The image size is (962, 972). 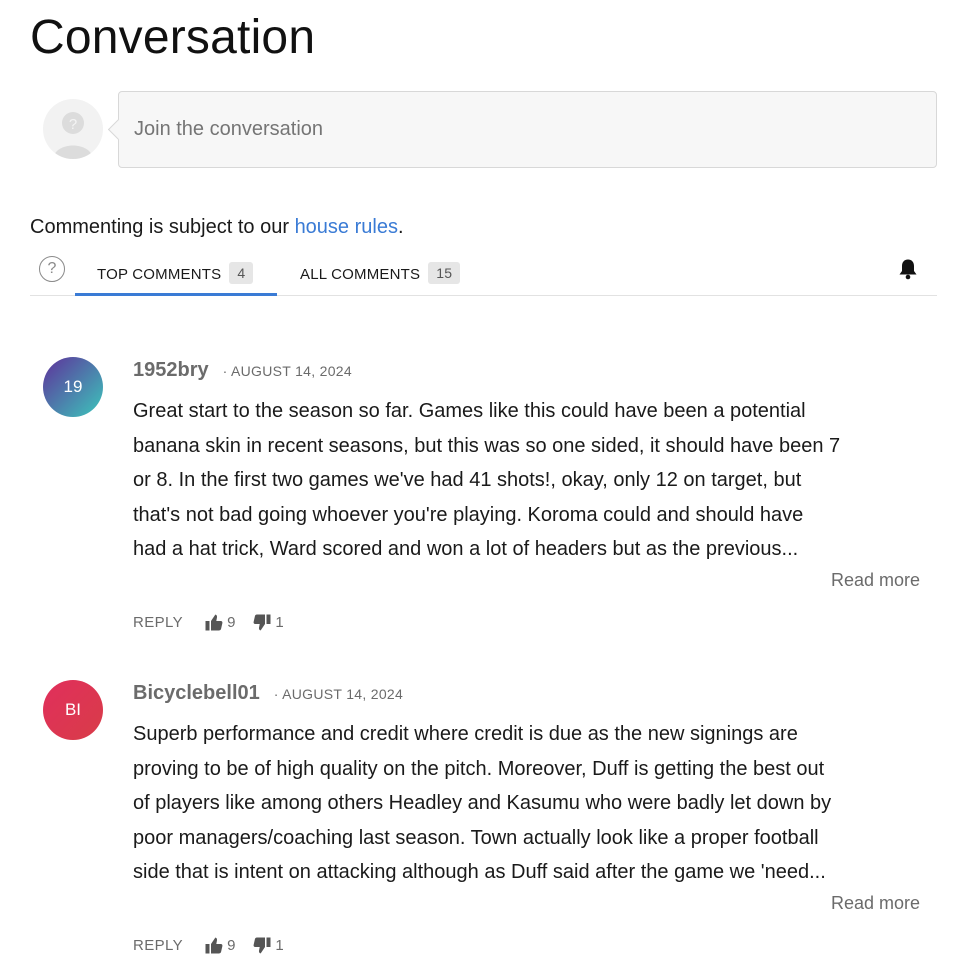 I want to click on comment-input-box, so click(x=527, y=129).